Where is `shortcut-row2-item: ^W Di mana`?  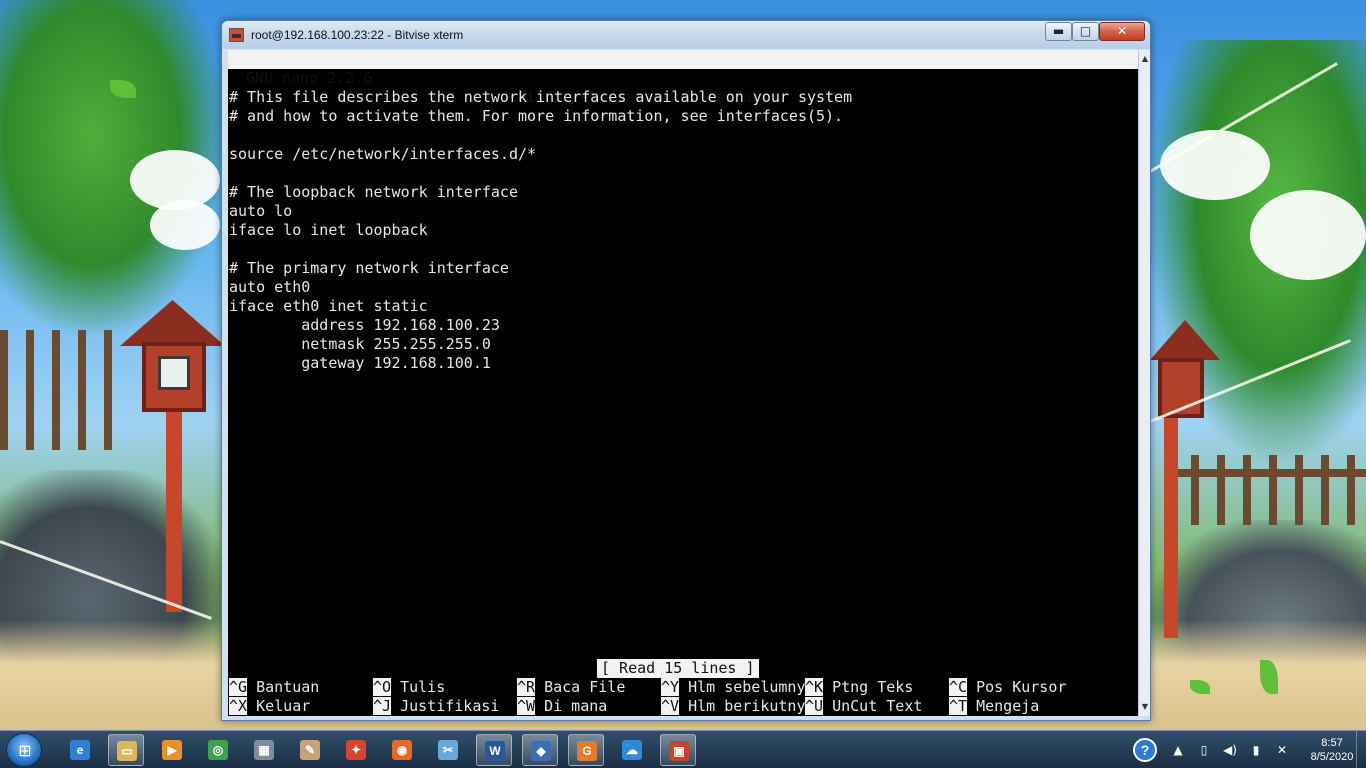
shortcut-row2-item: ^W Di mana is located at coordinates (562, 706).